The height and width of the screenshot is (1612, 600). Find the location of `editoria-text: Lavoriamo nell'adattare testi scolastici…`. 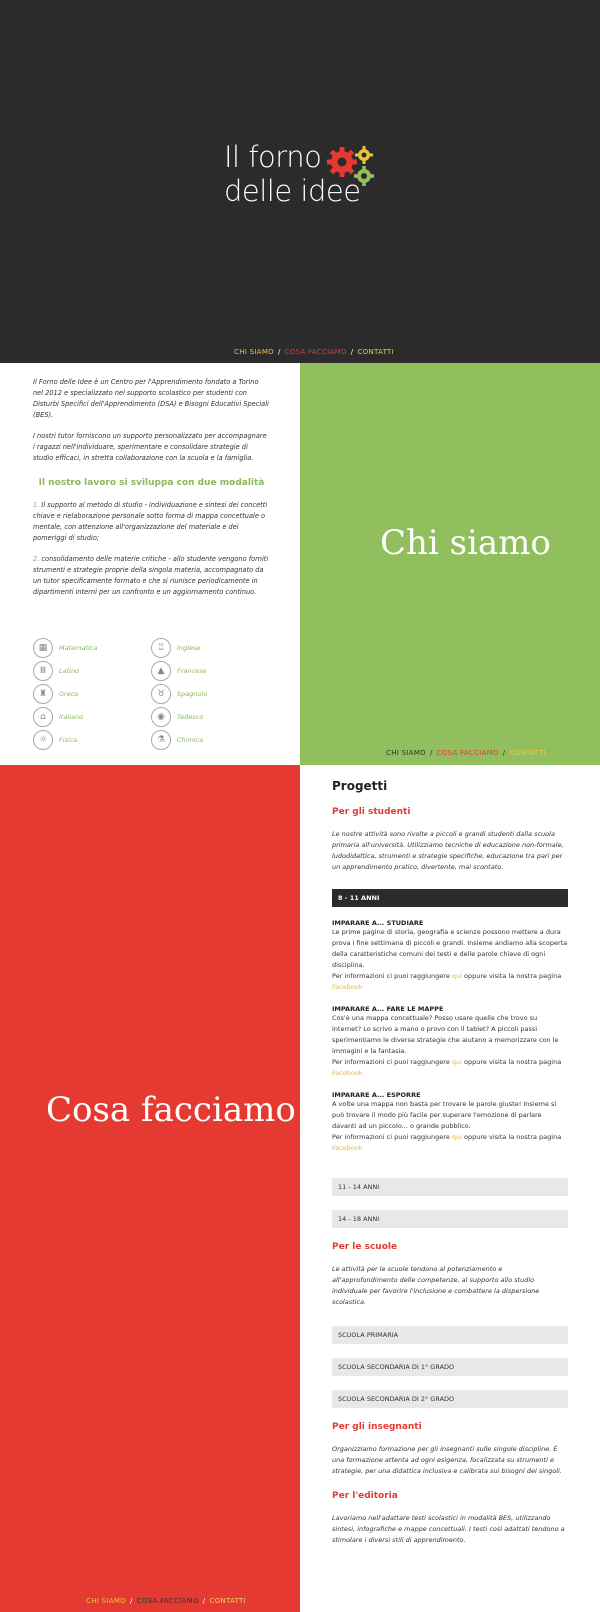

editoria-text: Lavoriamo nell'adattare testi scolastici… is located at coordinates (448, 1529).